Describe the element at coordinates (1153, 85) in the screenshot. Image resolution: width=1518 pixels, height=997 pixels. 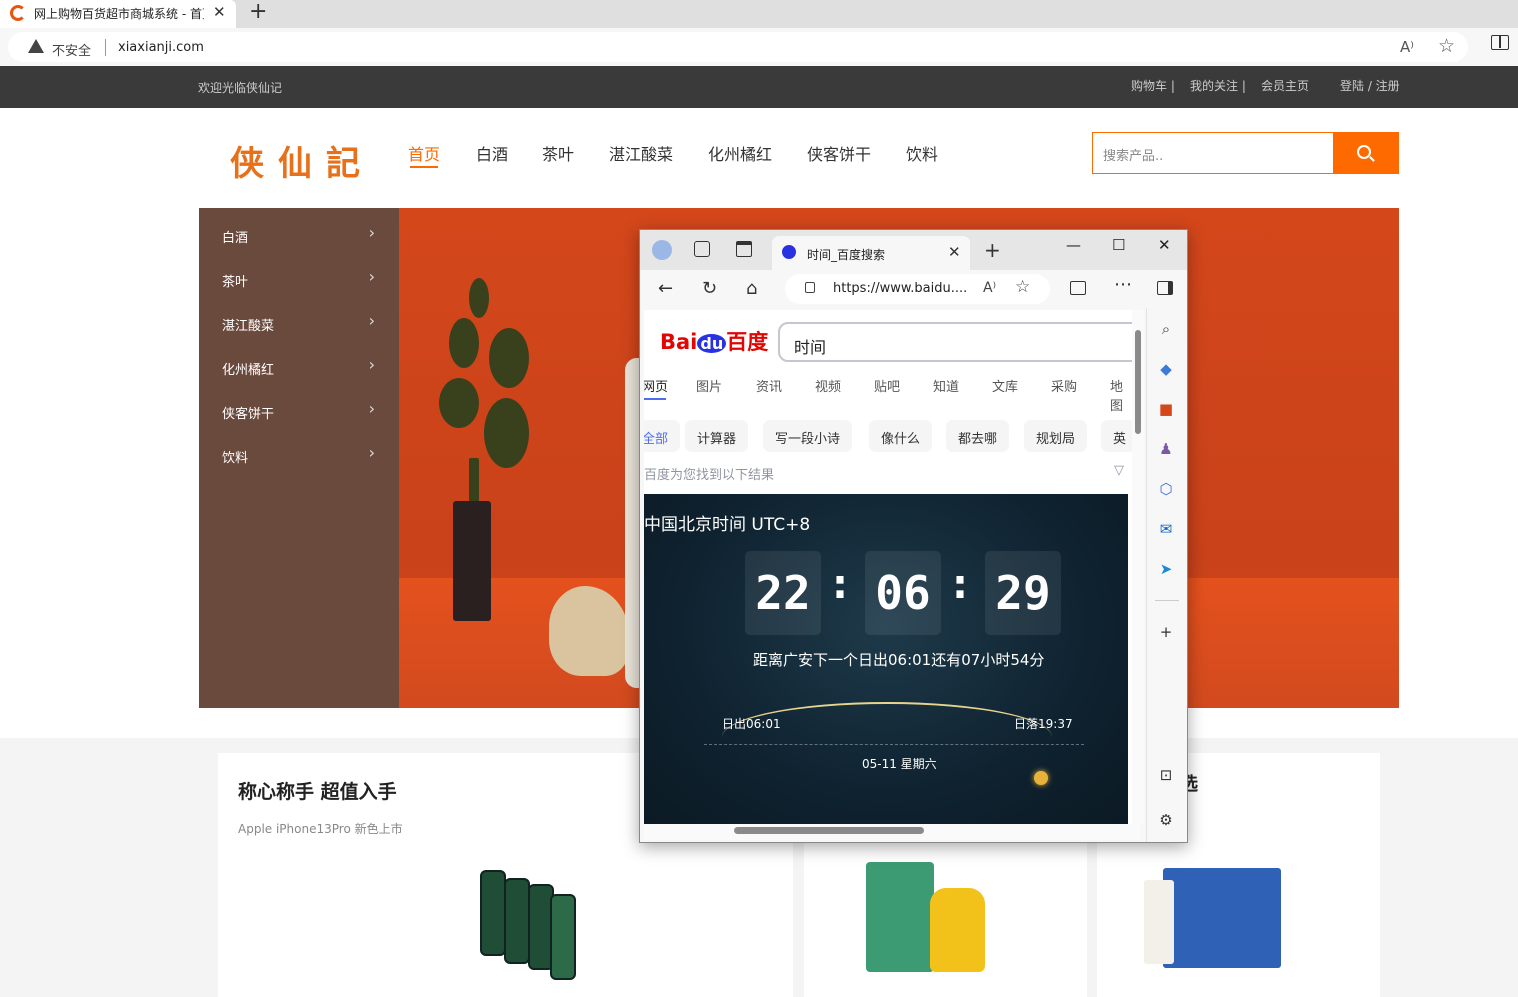
I see `cart-link: 购物车 |` at that location.